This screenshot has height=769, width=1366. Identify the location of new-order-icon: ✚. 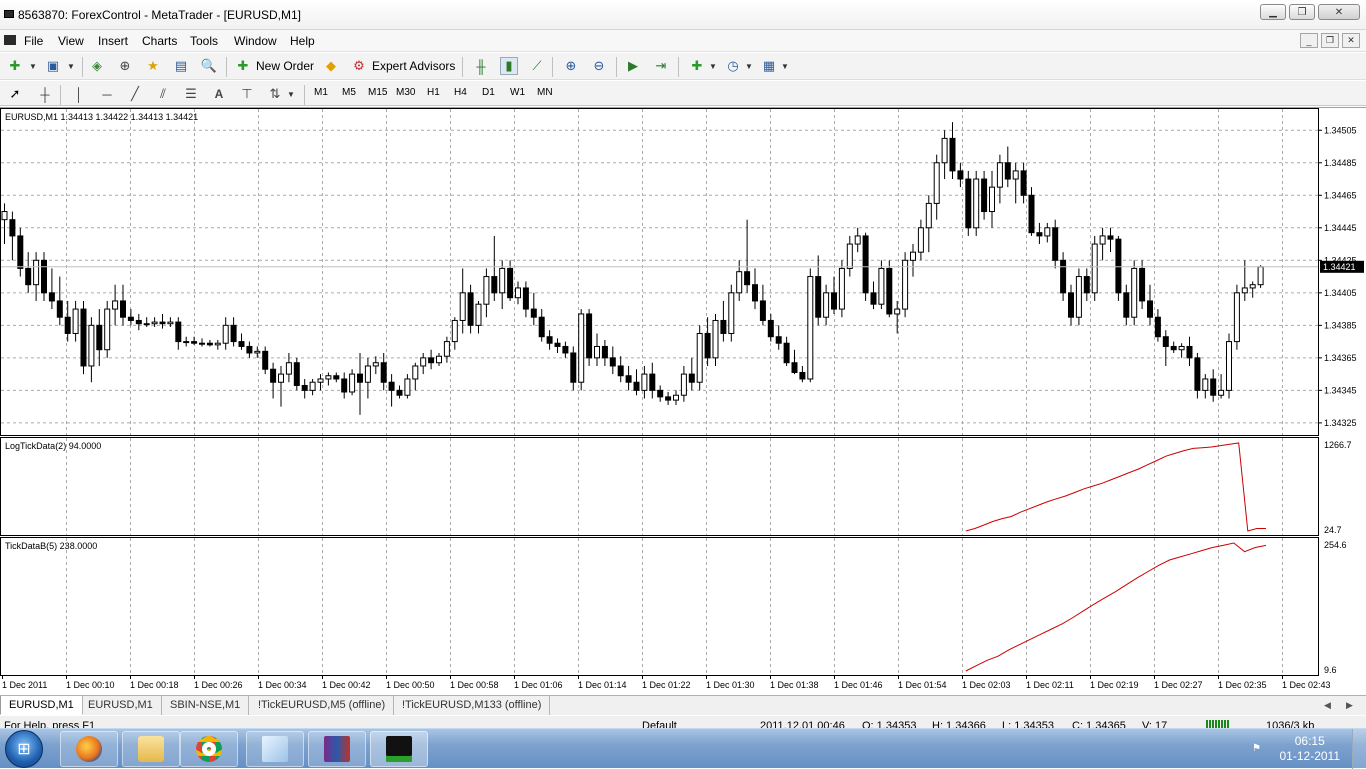
(243, 66).